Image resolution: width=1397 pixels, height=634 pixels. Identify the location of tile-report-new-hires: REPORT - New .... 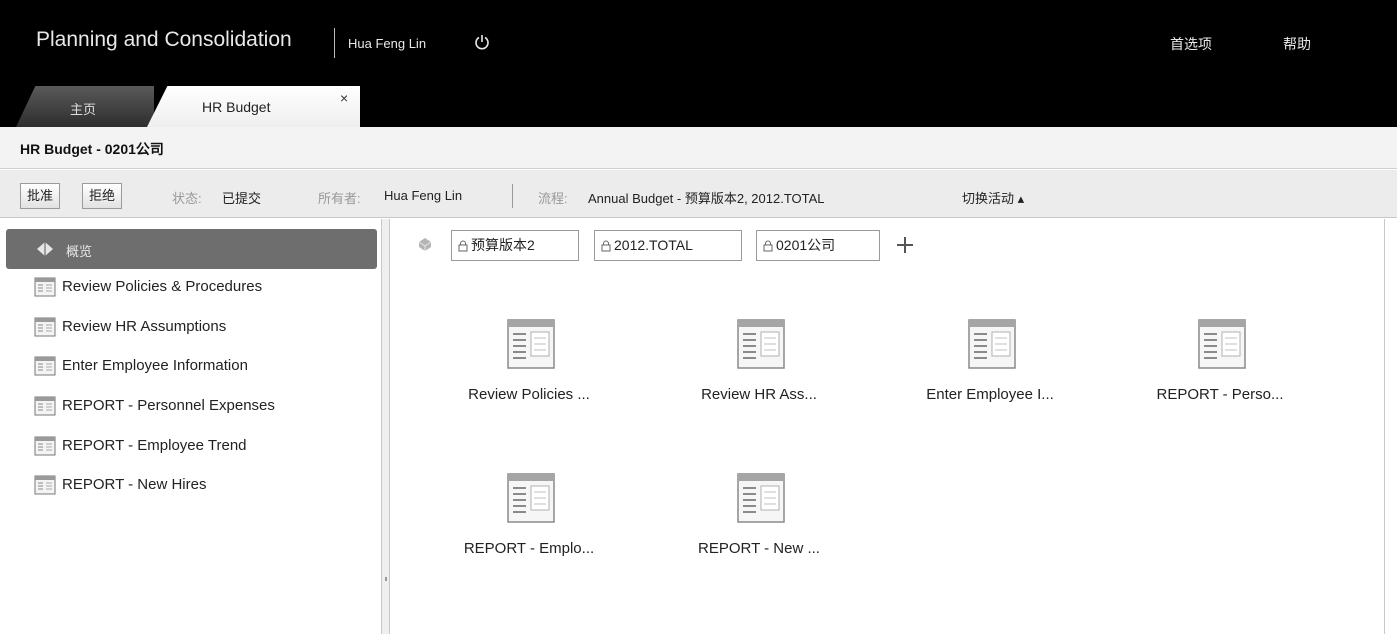
(759, 527).